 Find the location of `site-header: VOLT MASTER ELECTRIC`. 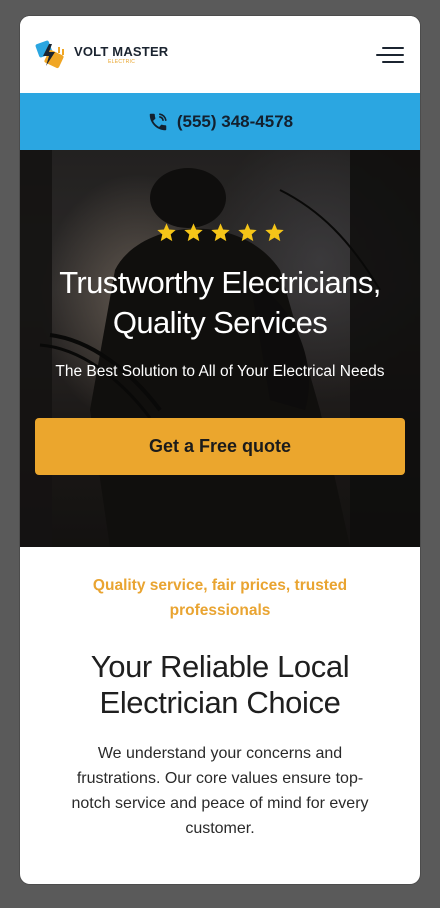

site-header: VOLT MASTER ELECTRIC is located at coordinates (220, 54).